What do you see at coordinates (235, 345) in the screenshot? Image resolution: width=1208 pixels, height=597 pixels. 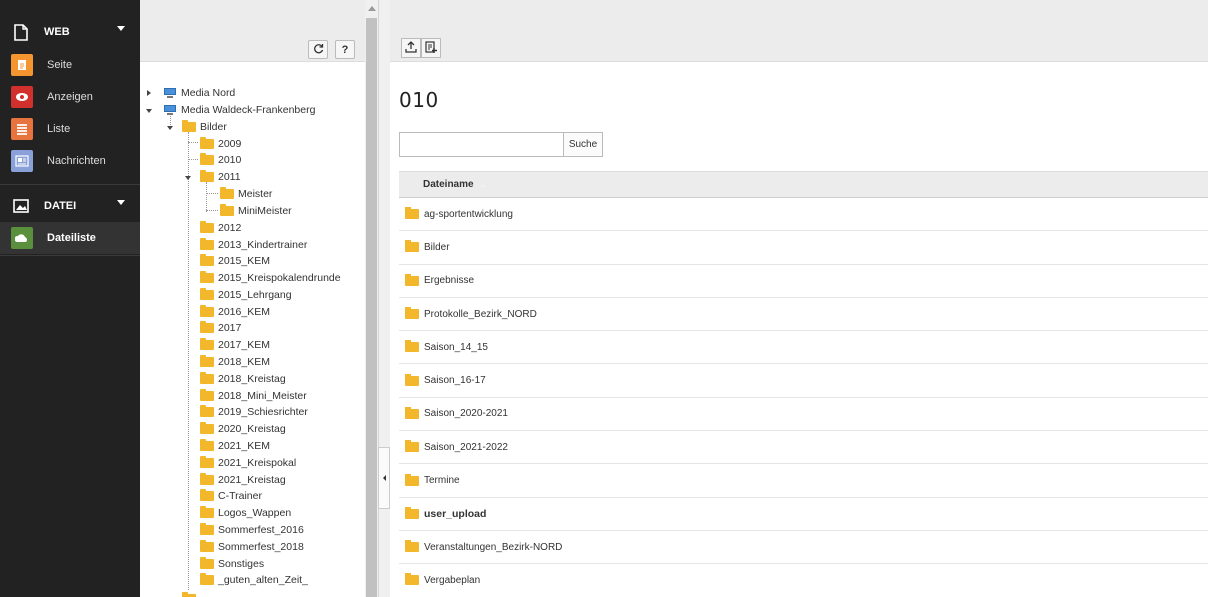 I see `tree-node-folder: 2017_KEM` at bounding box center [235, 345].